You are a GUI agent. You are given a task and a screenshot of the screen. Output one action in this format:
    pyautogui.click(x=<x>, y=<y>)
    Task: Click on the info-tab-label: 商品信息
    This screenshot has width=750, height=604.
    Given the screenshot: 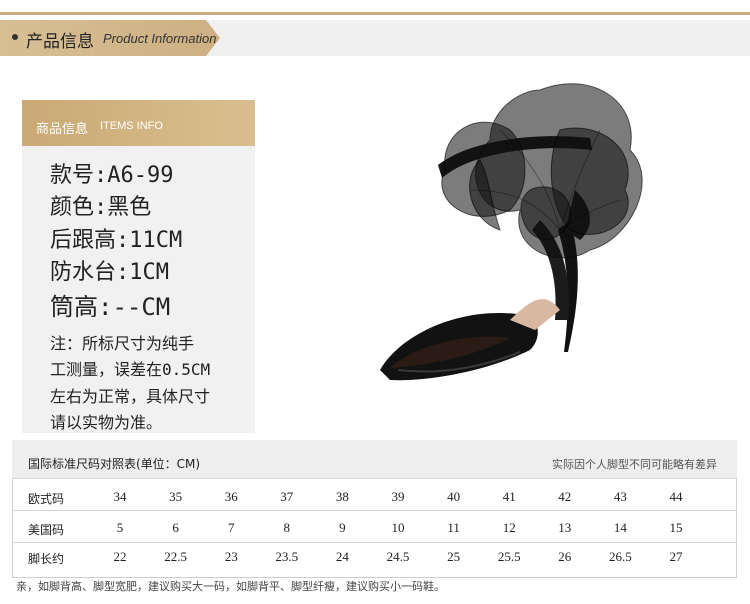 What is the action you would take?
    pyautogui.click(x=62, y=129)
    